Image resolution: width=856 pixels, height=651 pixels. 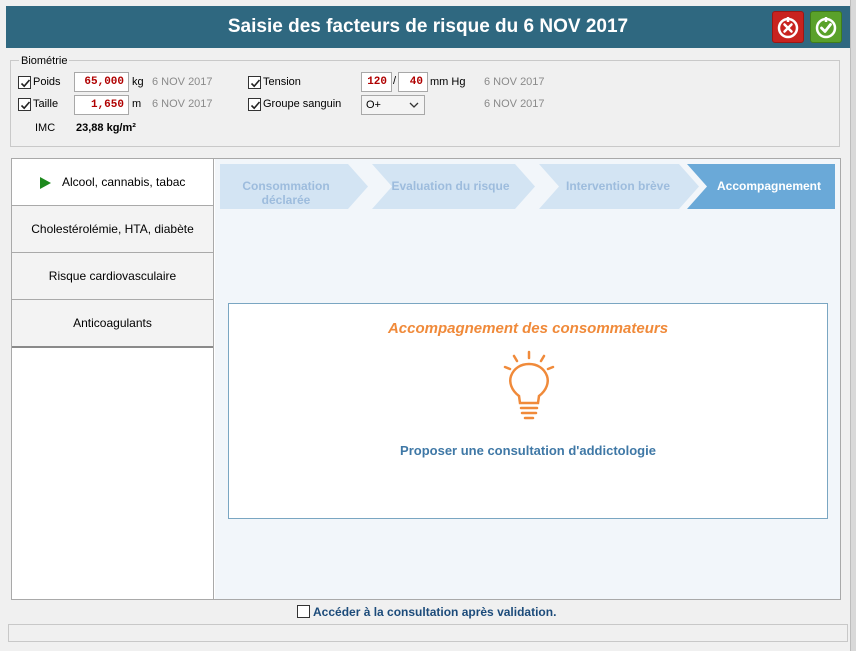 What do you see at coordinates (182, 82) in the screenshot?
I see `poids-date: 6 NOV 2017` at bounding box center [182, 82].